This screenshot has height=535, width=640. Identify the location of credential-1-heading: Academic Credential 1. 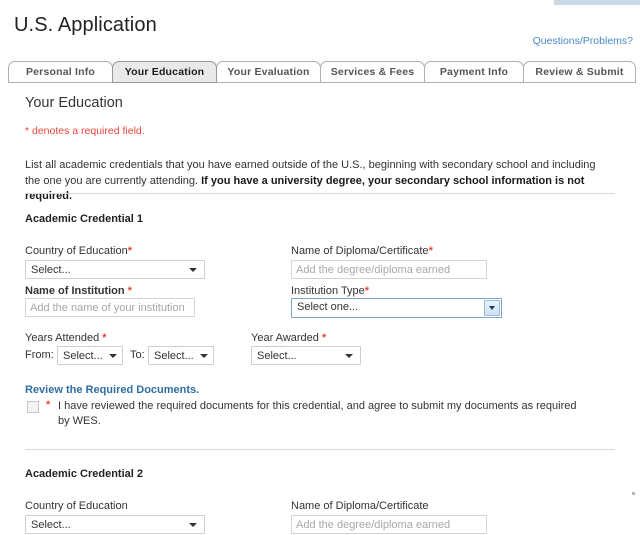
(84, 219).